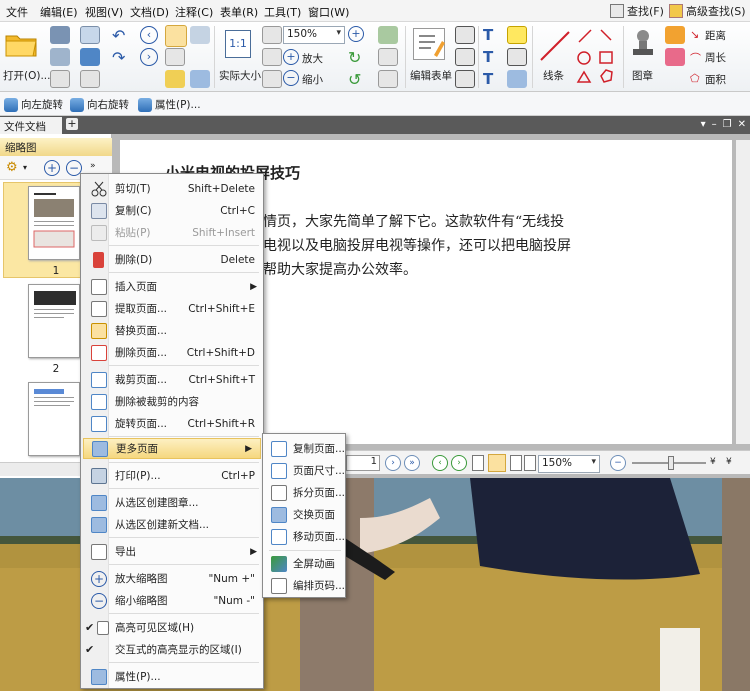  What do you see at coordinates (328, 12) in the screenshot?
I see `menu-window: 窗口(W)` at bounding box center [328, 12].